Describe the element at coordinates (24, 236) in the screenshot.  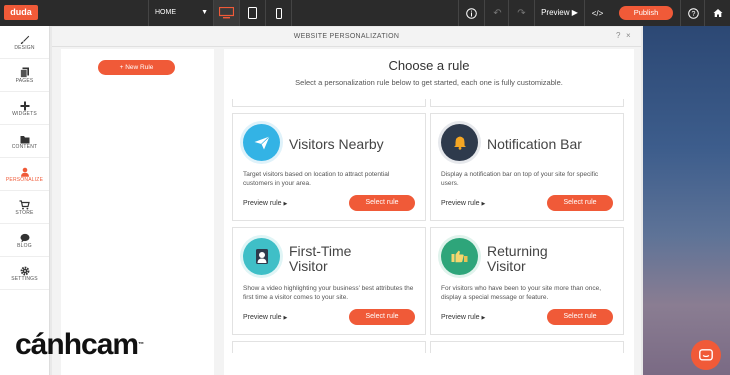
I see `chat-bubble-icon` at that location.